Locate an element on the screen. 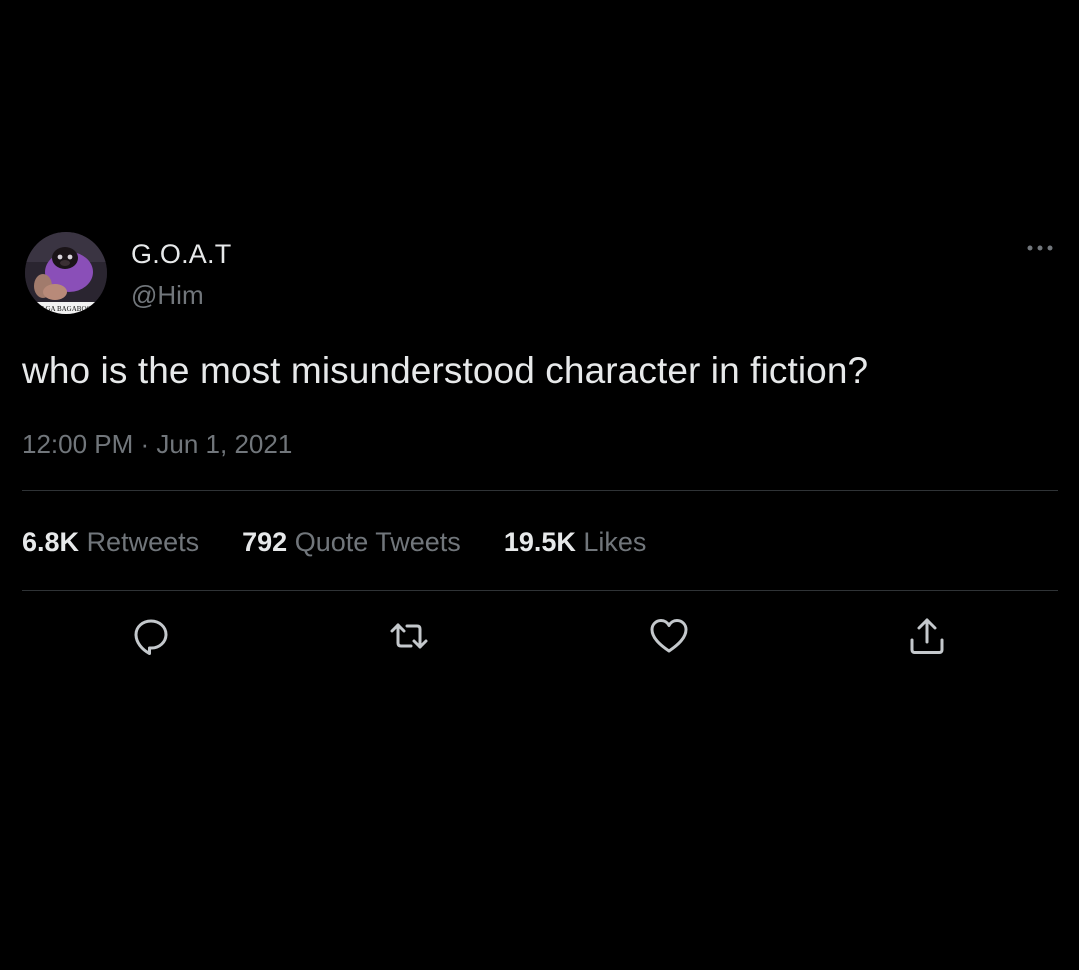  tweet-actions is located at coordinates (540, 636).